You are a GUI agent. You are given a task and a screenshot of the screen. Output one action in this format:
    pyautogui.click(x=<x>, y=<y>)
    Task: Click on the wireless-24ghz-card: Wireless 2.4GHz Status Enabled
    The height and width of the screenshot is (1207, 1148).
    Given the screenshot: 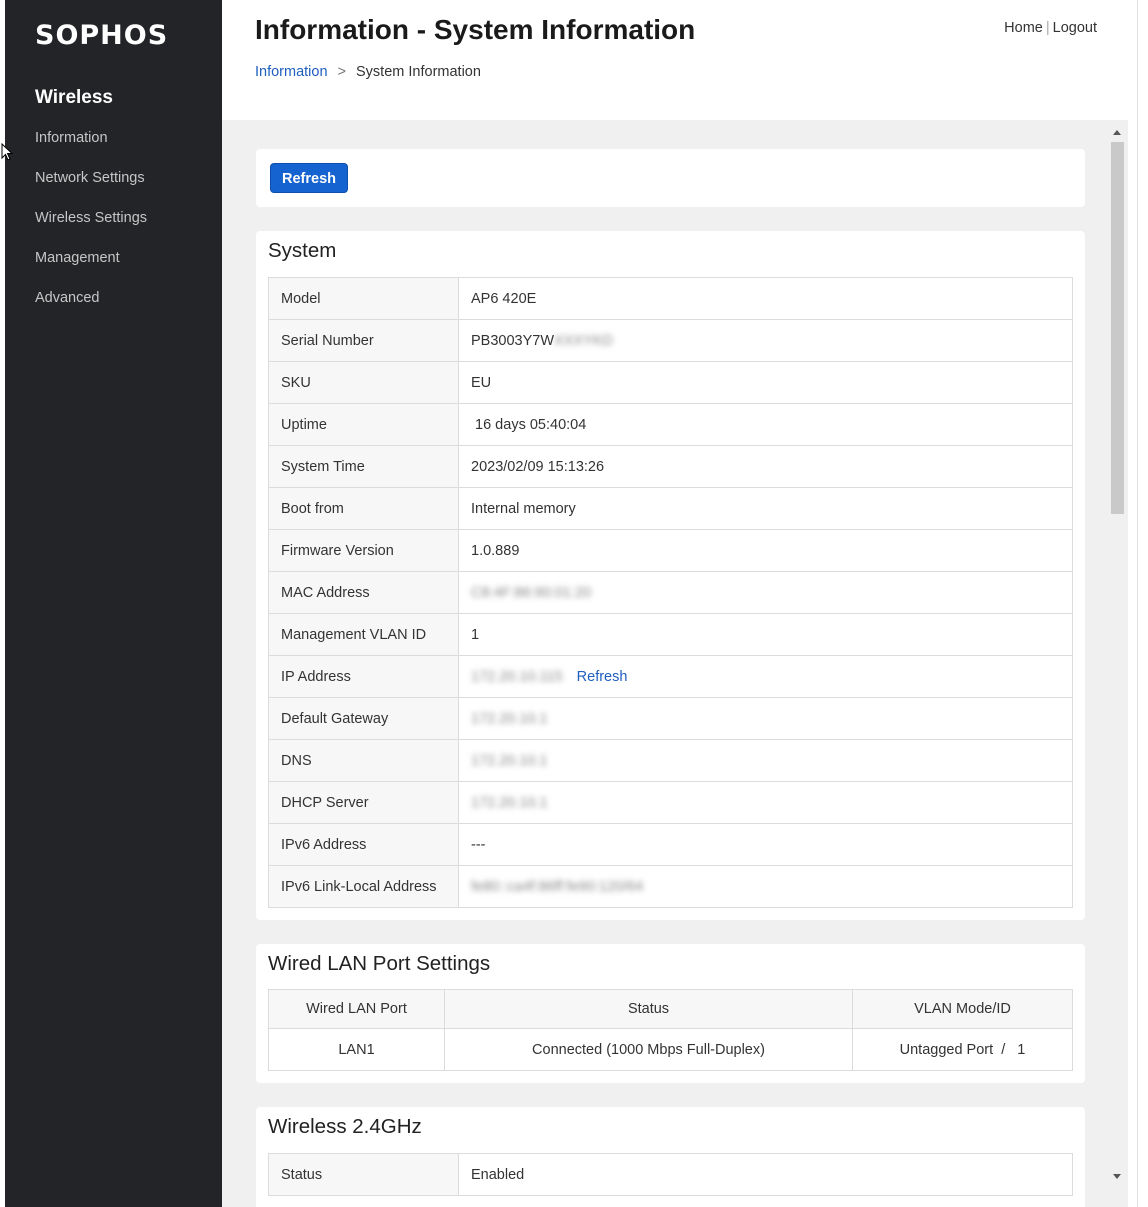 What is the action you would take?
    pyautogui.click(x=670, y=1157)
    